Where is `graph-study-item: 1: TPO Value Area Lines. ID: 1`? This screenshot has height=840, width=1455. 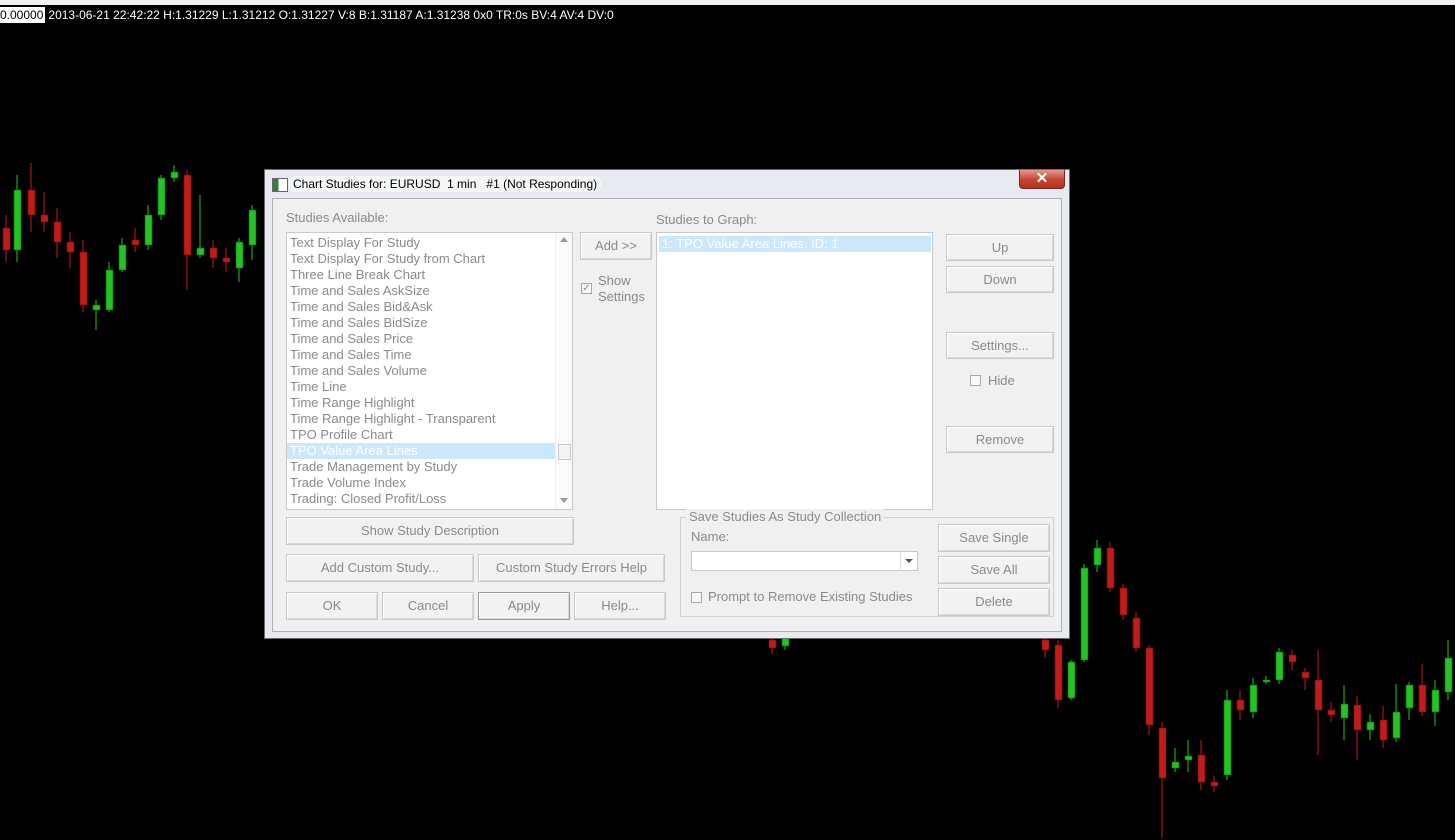 graph-study-item: 1: TPO Value Area Lines. ID: 1 is located at coordinates (795, 244).